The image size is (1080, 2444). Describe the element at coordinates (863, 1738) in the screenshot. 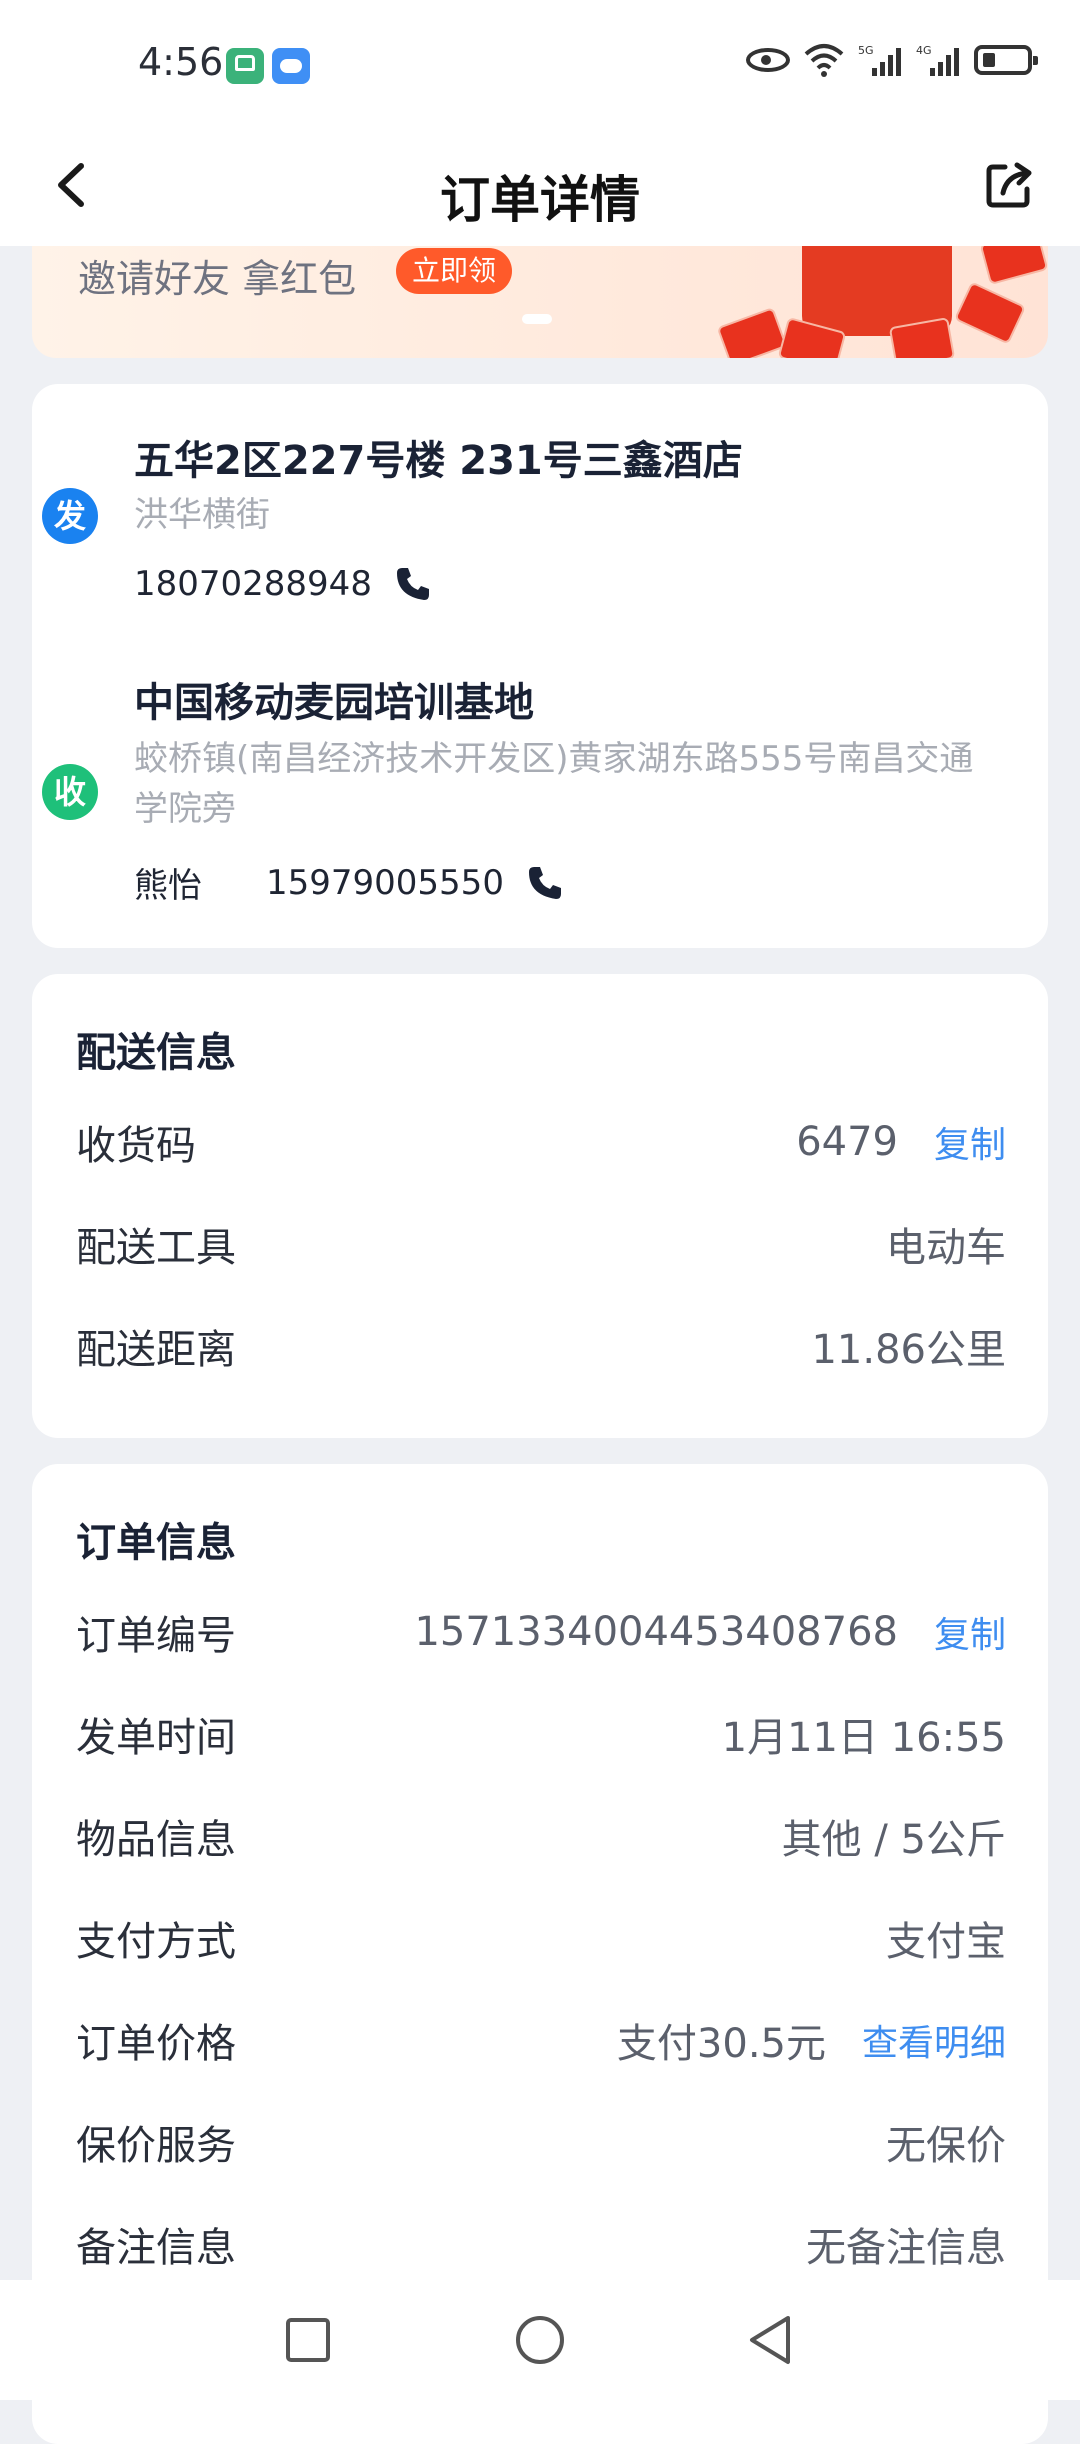

I see `row-value: 1月11日 16:55` at that location.